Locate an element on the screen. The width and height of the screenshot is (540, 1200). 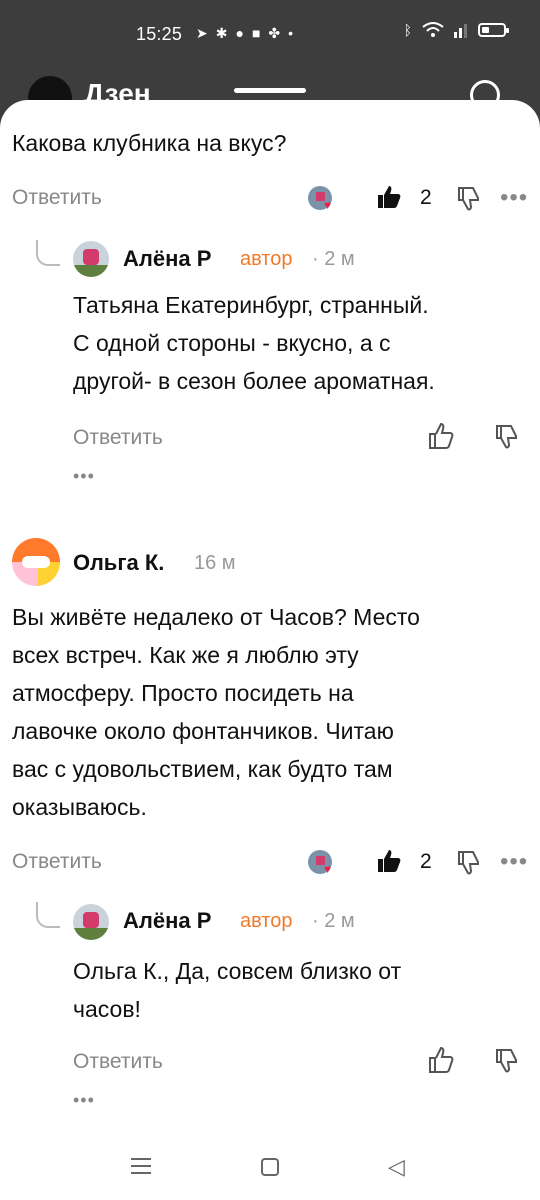
comment-line: Вы живёте недалеко от Часов? Место is located at coordinates (216, 617).